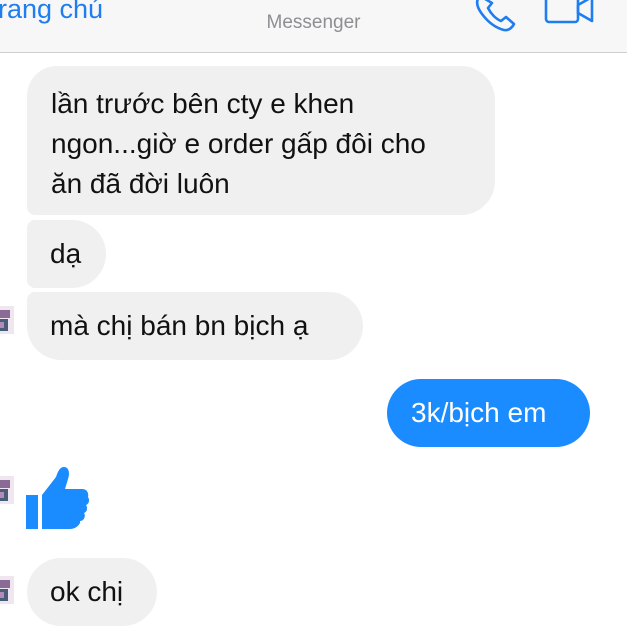  I want to click on phone-icon, so click(495, 17).